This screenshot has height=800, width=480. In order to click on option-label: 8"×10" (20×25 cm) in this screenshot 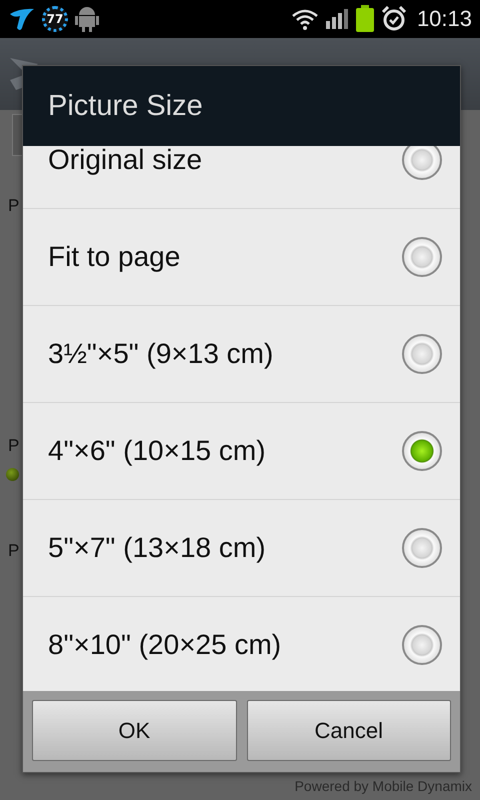, I will do `click(165, 645)`.